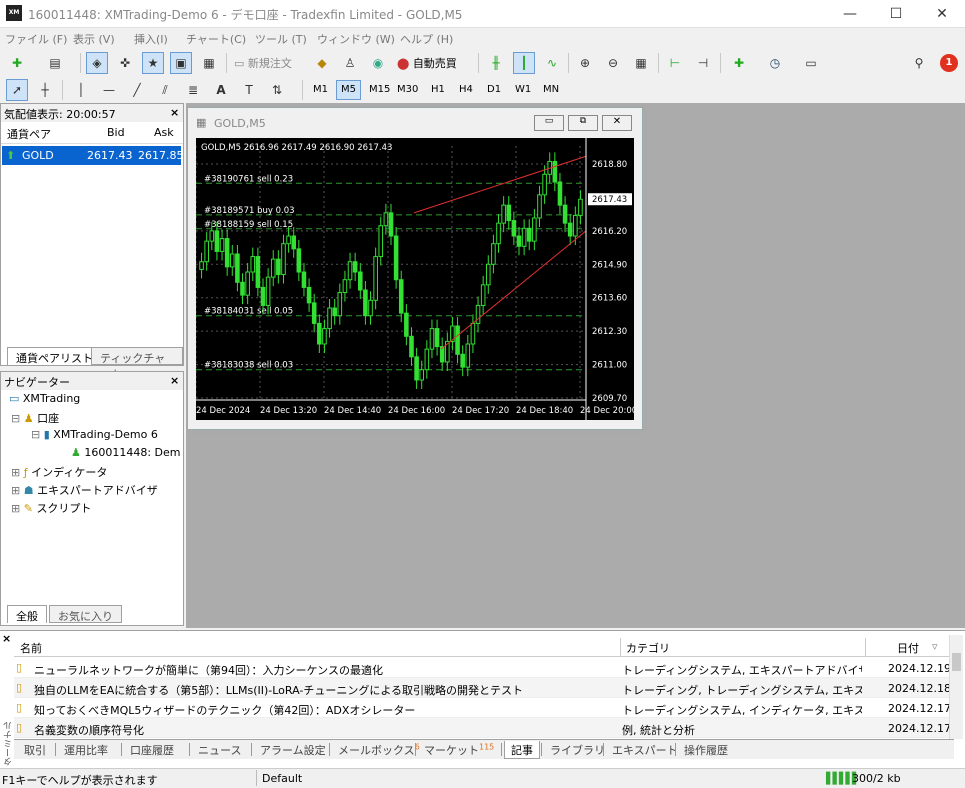 The image size is (965, 788). What do you see at coordinates (277, 90) in the screenshot?
I see `arrows-icon: ⇅` at bounding box center [277, 90].